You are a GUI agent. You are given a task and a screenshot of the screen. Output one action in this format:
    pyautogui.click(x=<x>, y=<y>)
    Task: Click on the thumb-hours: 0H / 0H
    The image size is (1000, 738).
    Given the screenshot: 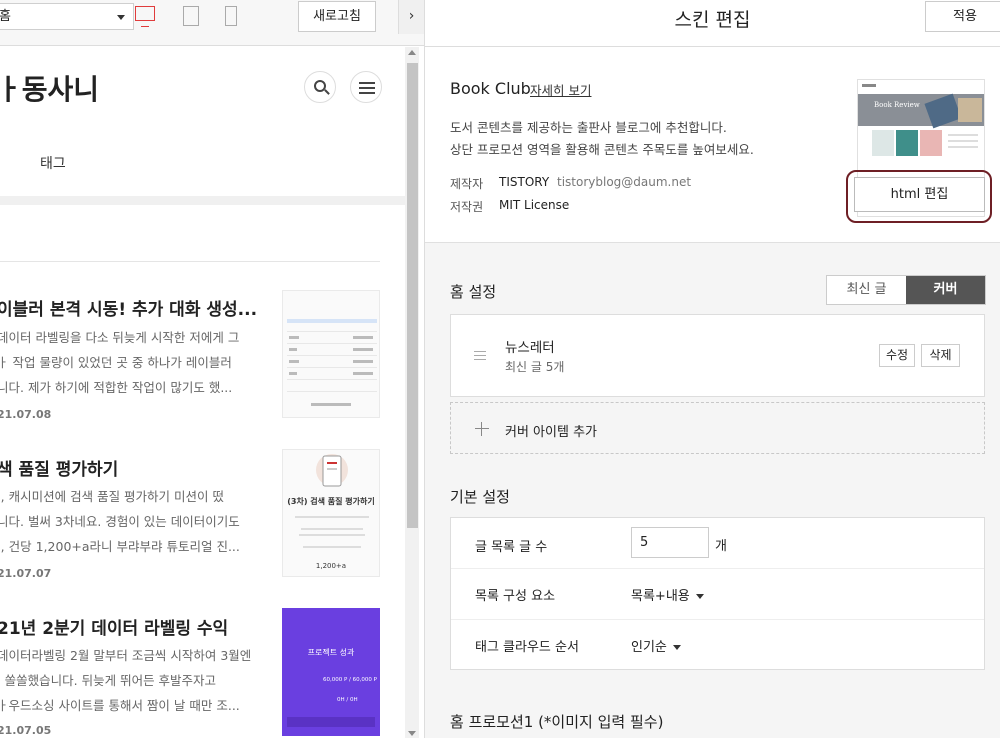 What is the action you would take?
    pyautogui.click(x=347, y=700)
    